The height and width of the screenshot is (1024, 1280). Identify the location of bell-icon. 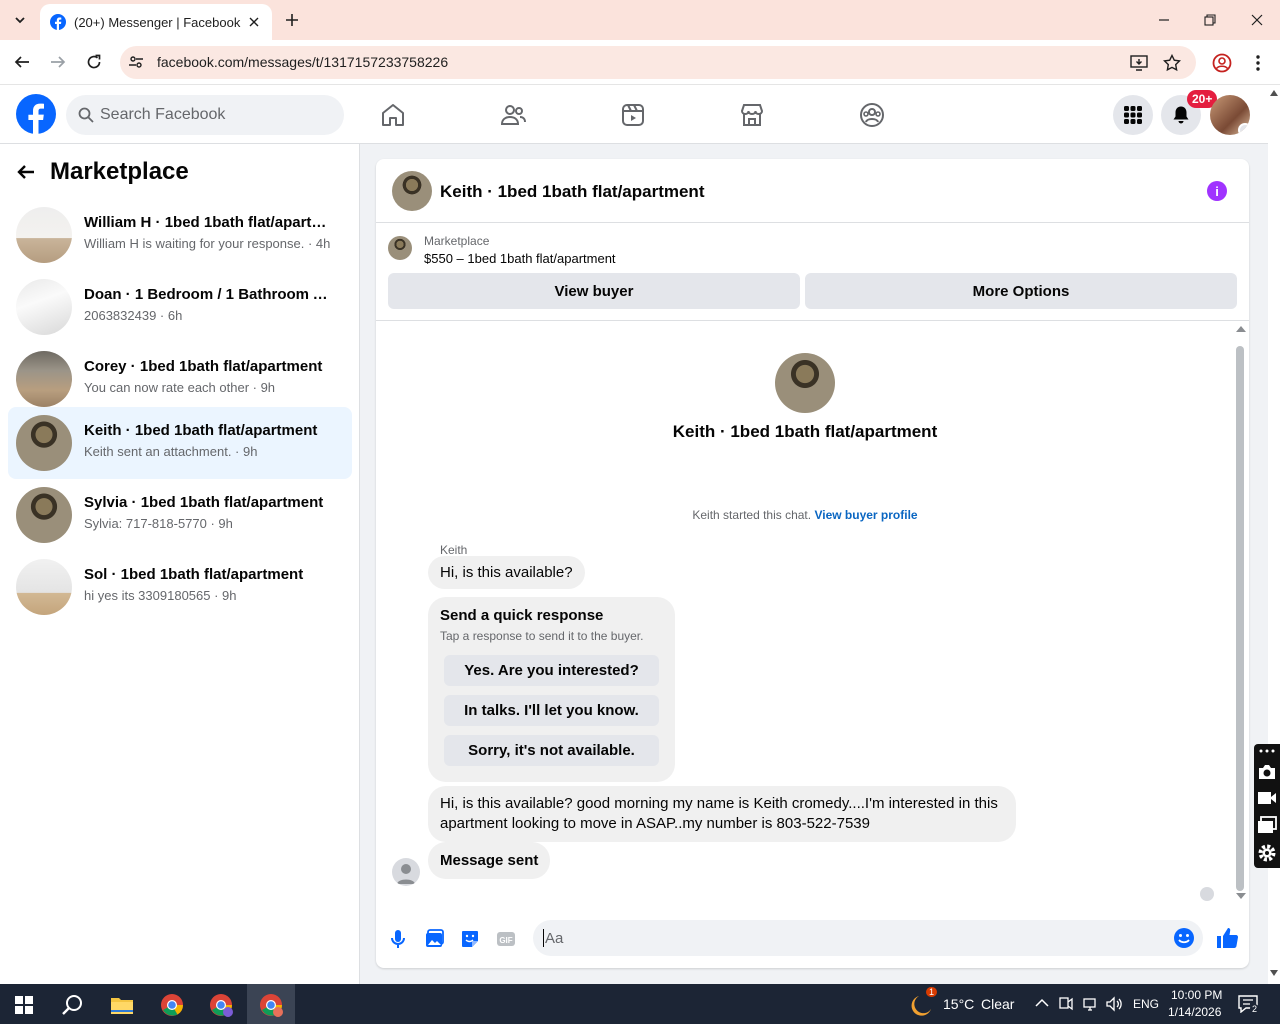
(1181, 115).